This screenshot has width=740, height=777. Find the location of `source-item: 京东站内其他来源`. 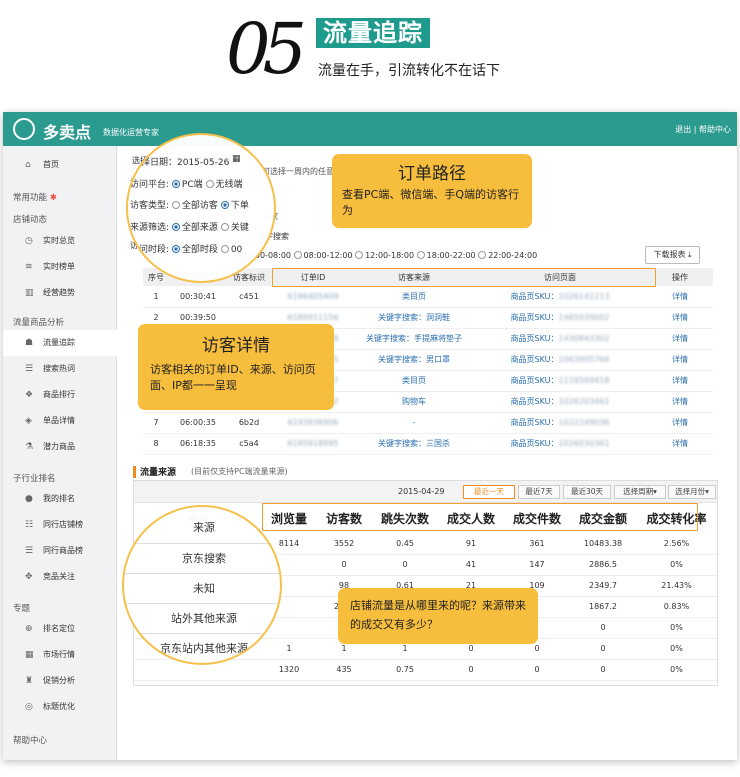

source-item: 京东站内其他来源 is located at coordinates (202, 648).